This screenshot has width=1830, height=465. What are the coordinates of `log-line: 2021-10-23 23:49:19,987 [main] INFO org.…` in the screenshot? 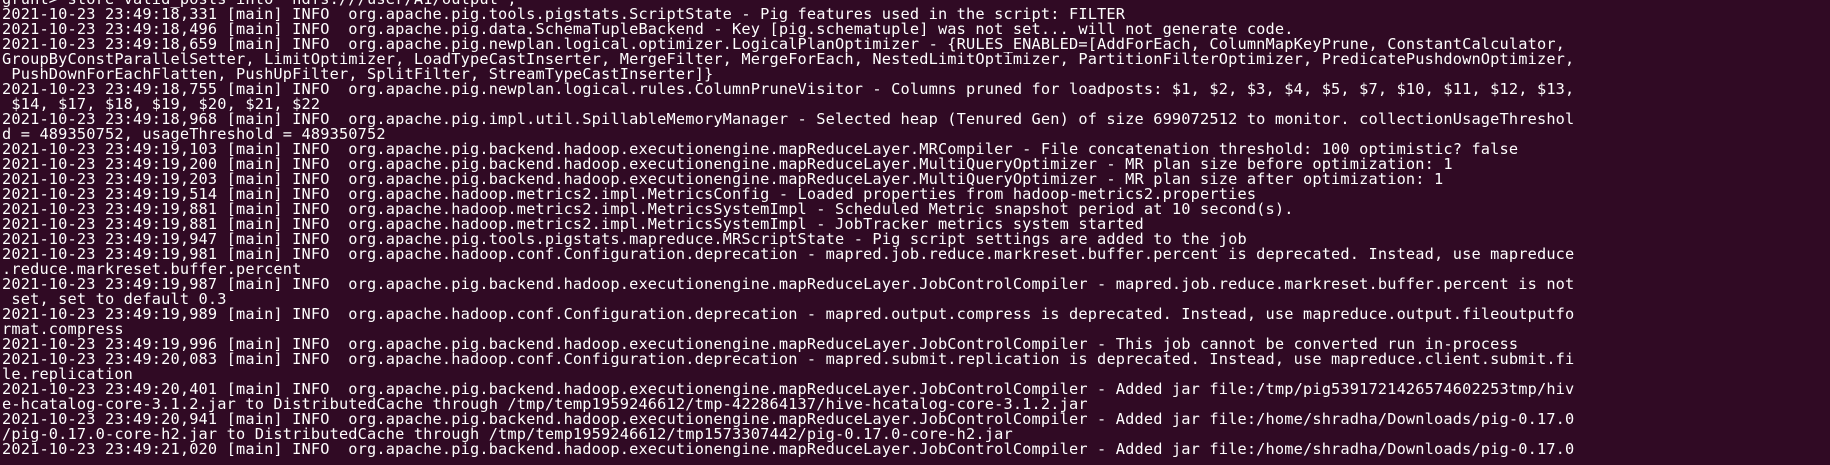 It's located at (788, 284).